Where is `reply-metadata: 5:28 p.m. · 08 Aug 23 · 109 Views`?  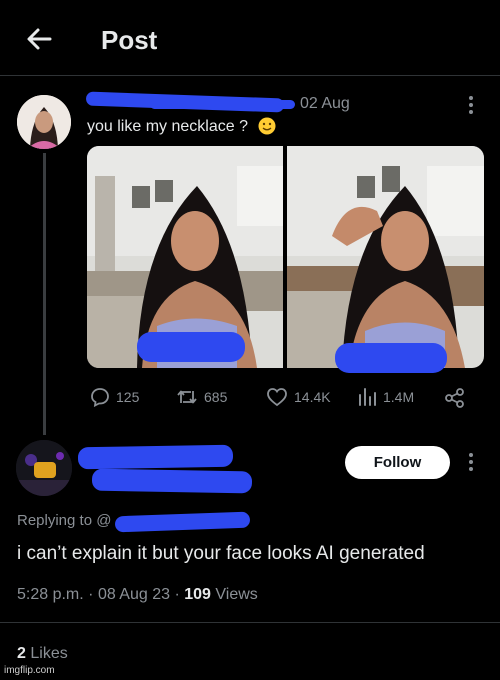
reply-metadata: 5:28 p.m. · 08 Aug 23 · 109 Views is located at coordinates (137, 595).